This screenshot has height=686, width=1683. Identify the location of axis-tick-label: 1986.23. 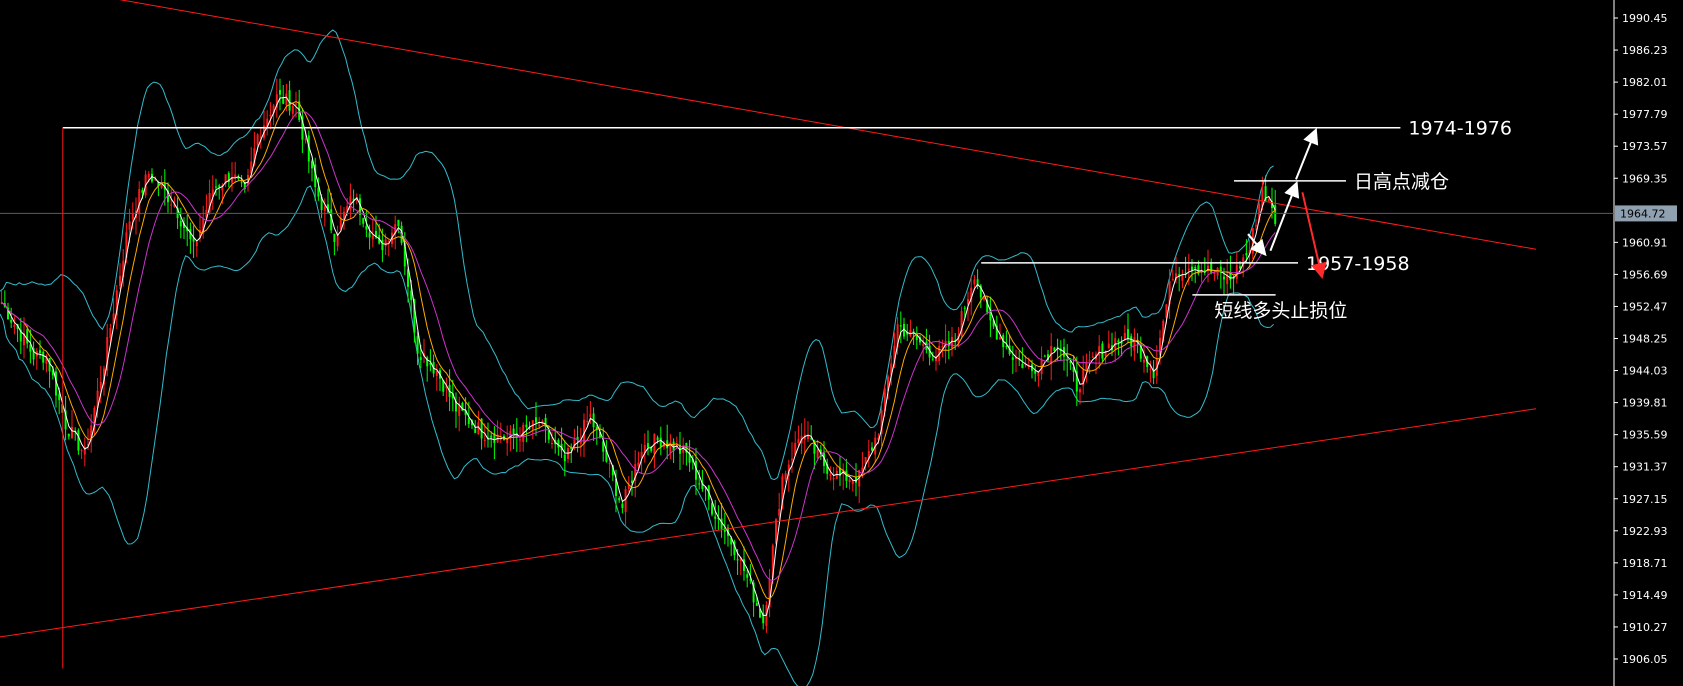
(1645, 50).